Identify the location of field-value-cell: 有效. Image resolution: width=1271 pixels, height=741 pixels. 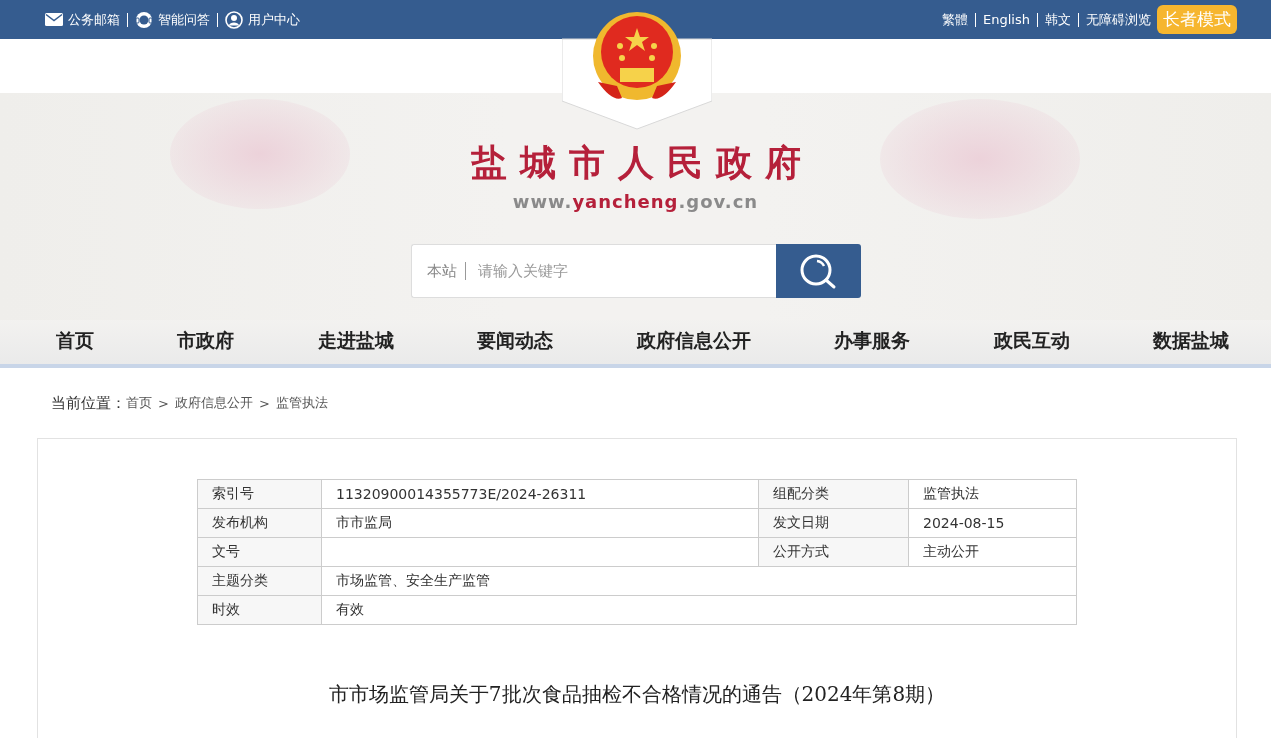
(699, 610).